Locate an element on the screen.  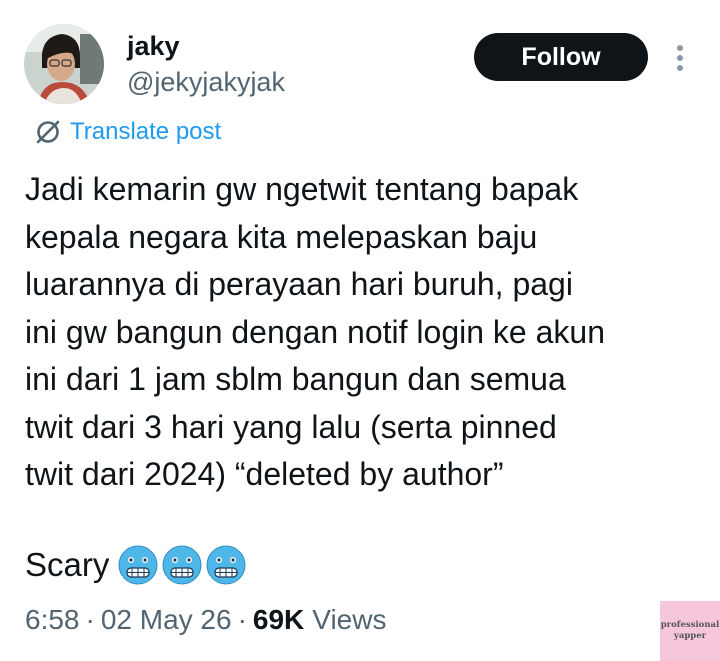
tweet-text-line: ini dari 1 jam sblm bangun dan semua is located at coordinates (295, 379).